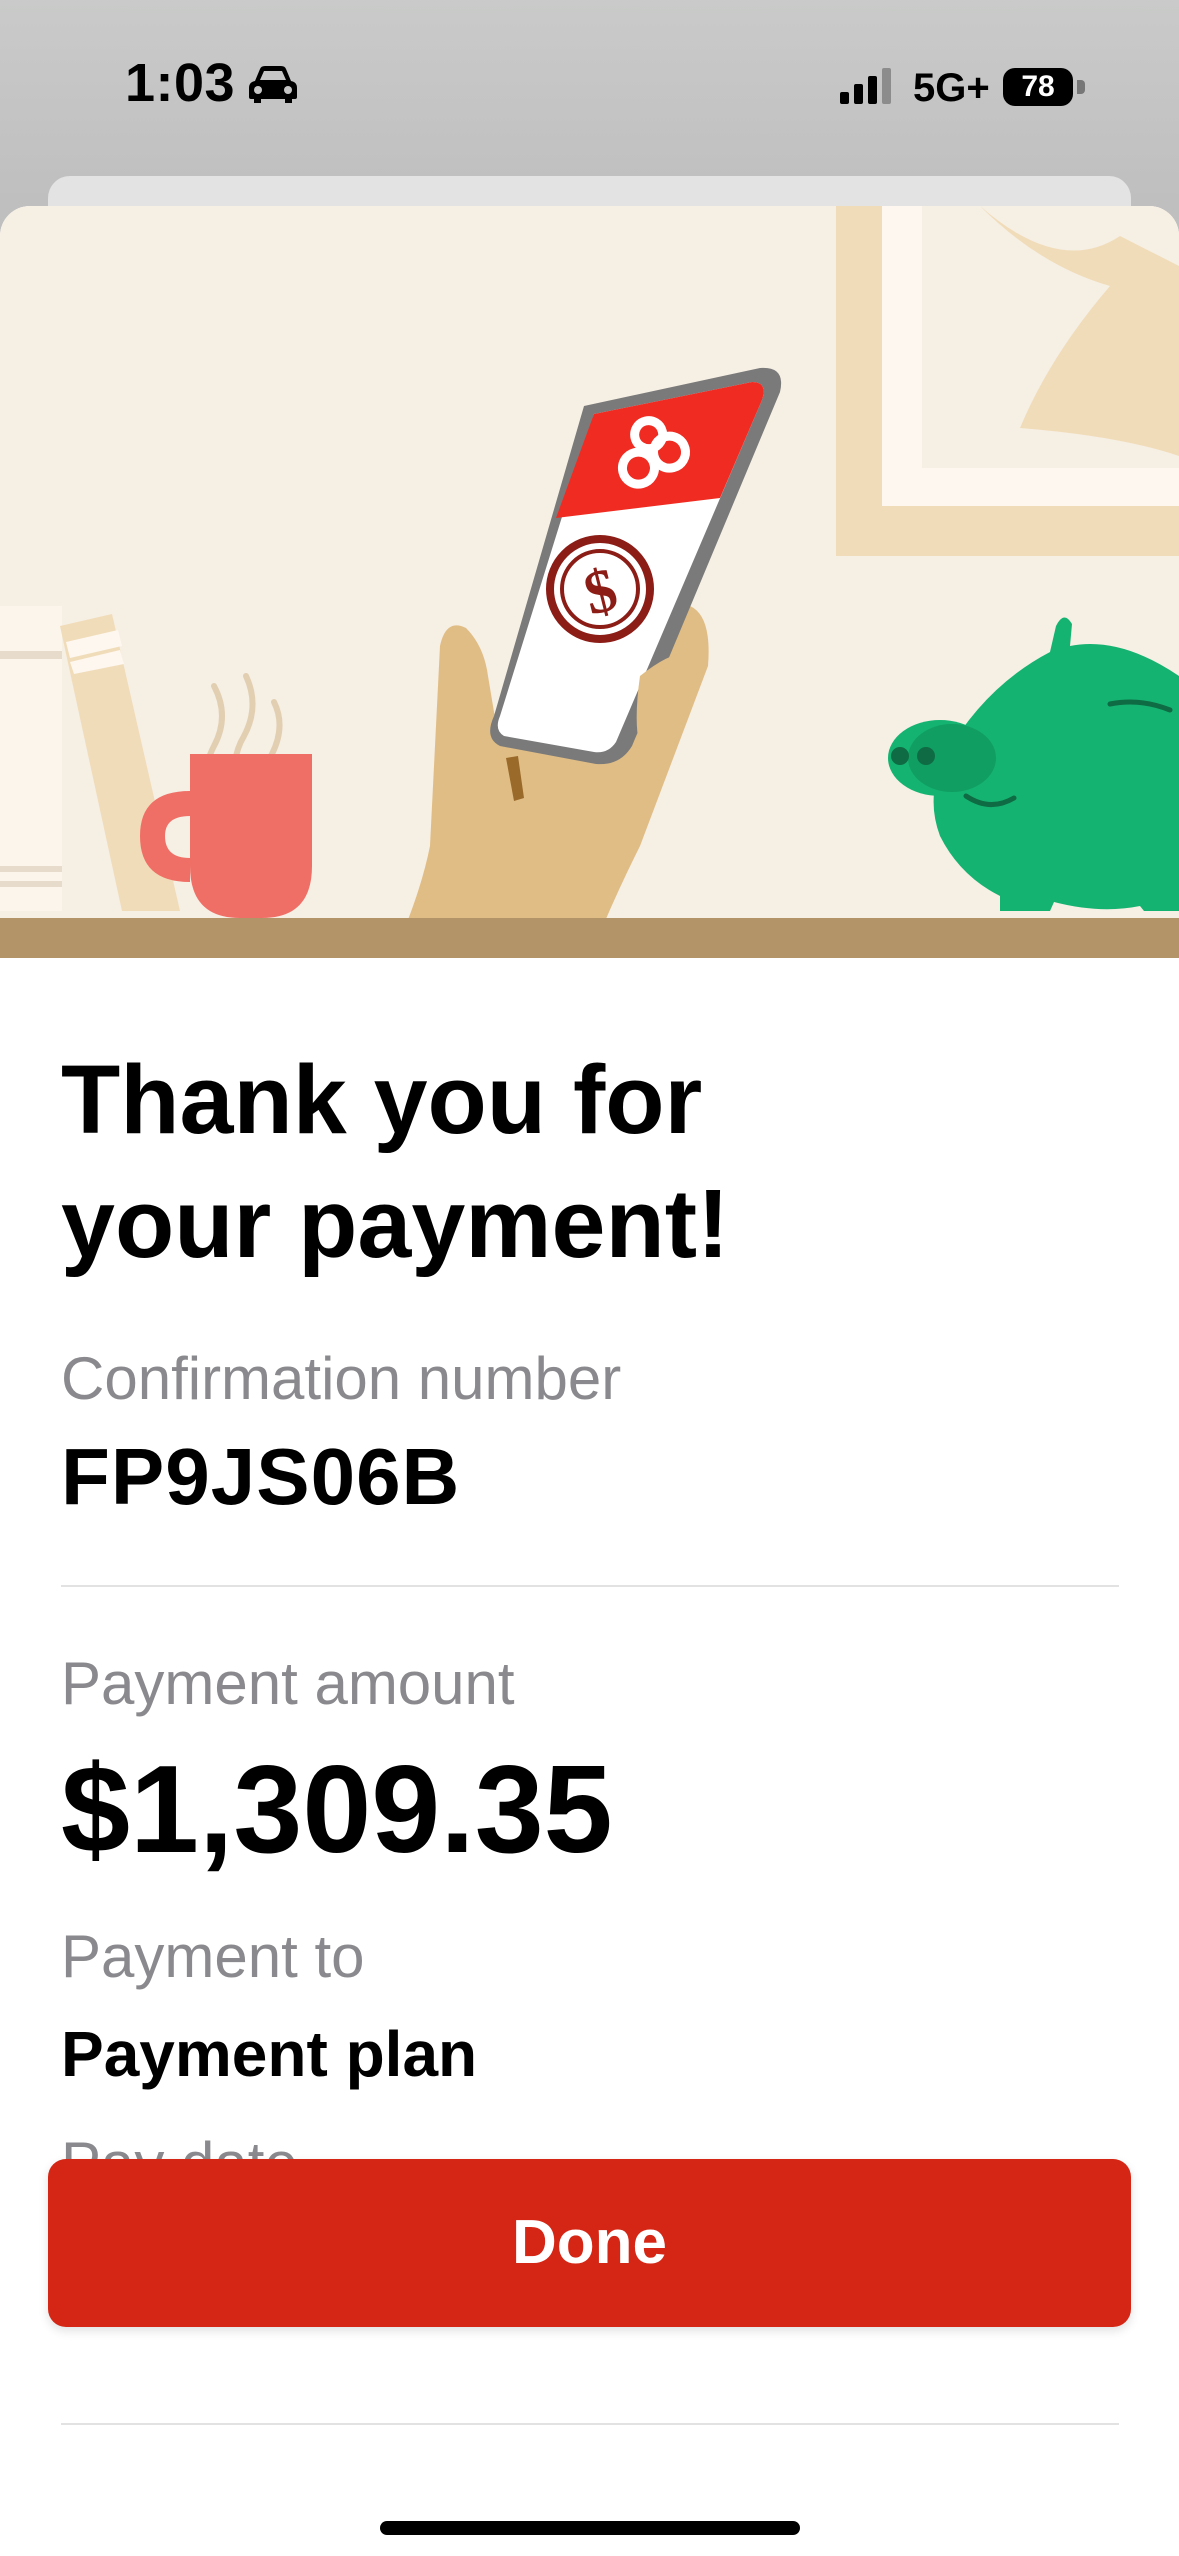 The height and width of the screenshot is (2556, 1179). I want to click on home-indicator, so click(590, 2528).